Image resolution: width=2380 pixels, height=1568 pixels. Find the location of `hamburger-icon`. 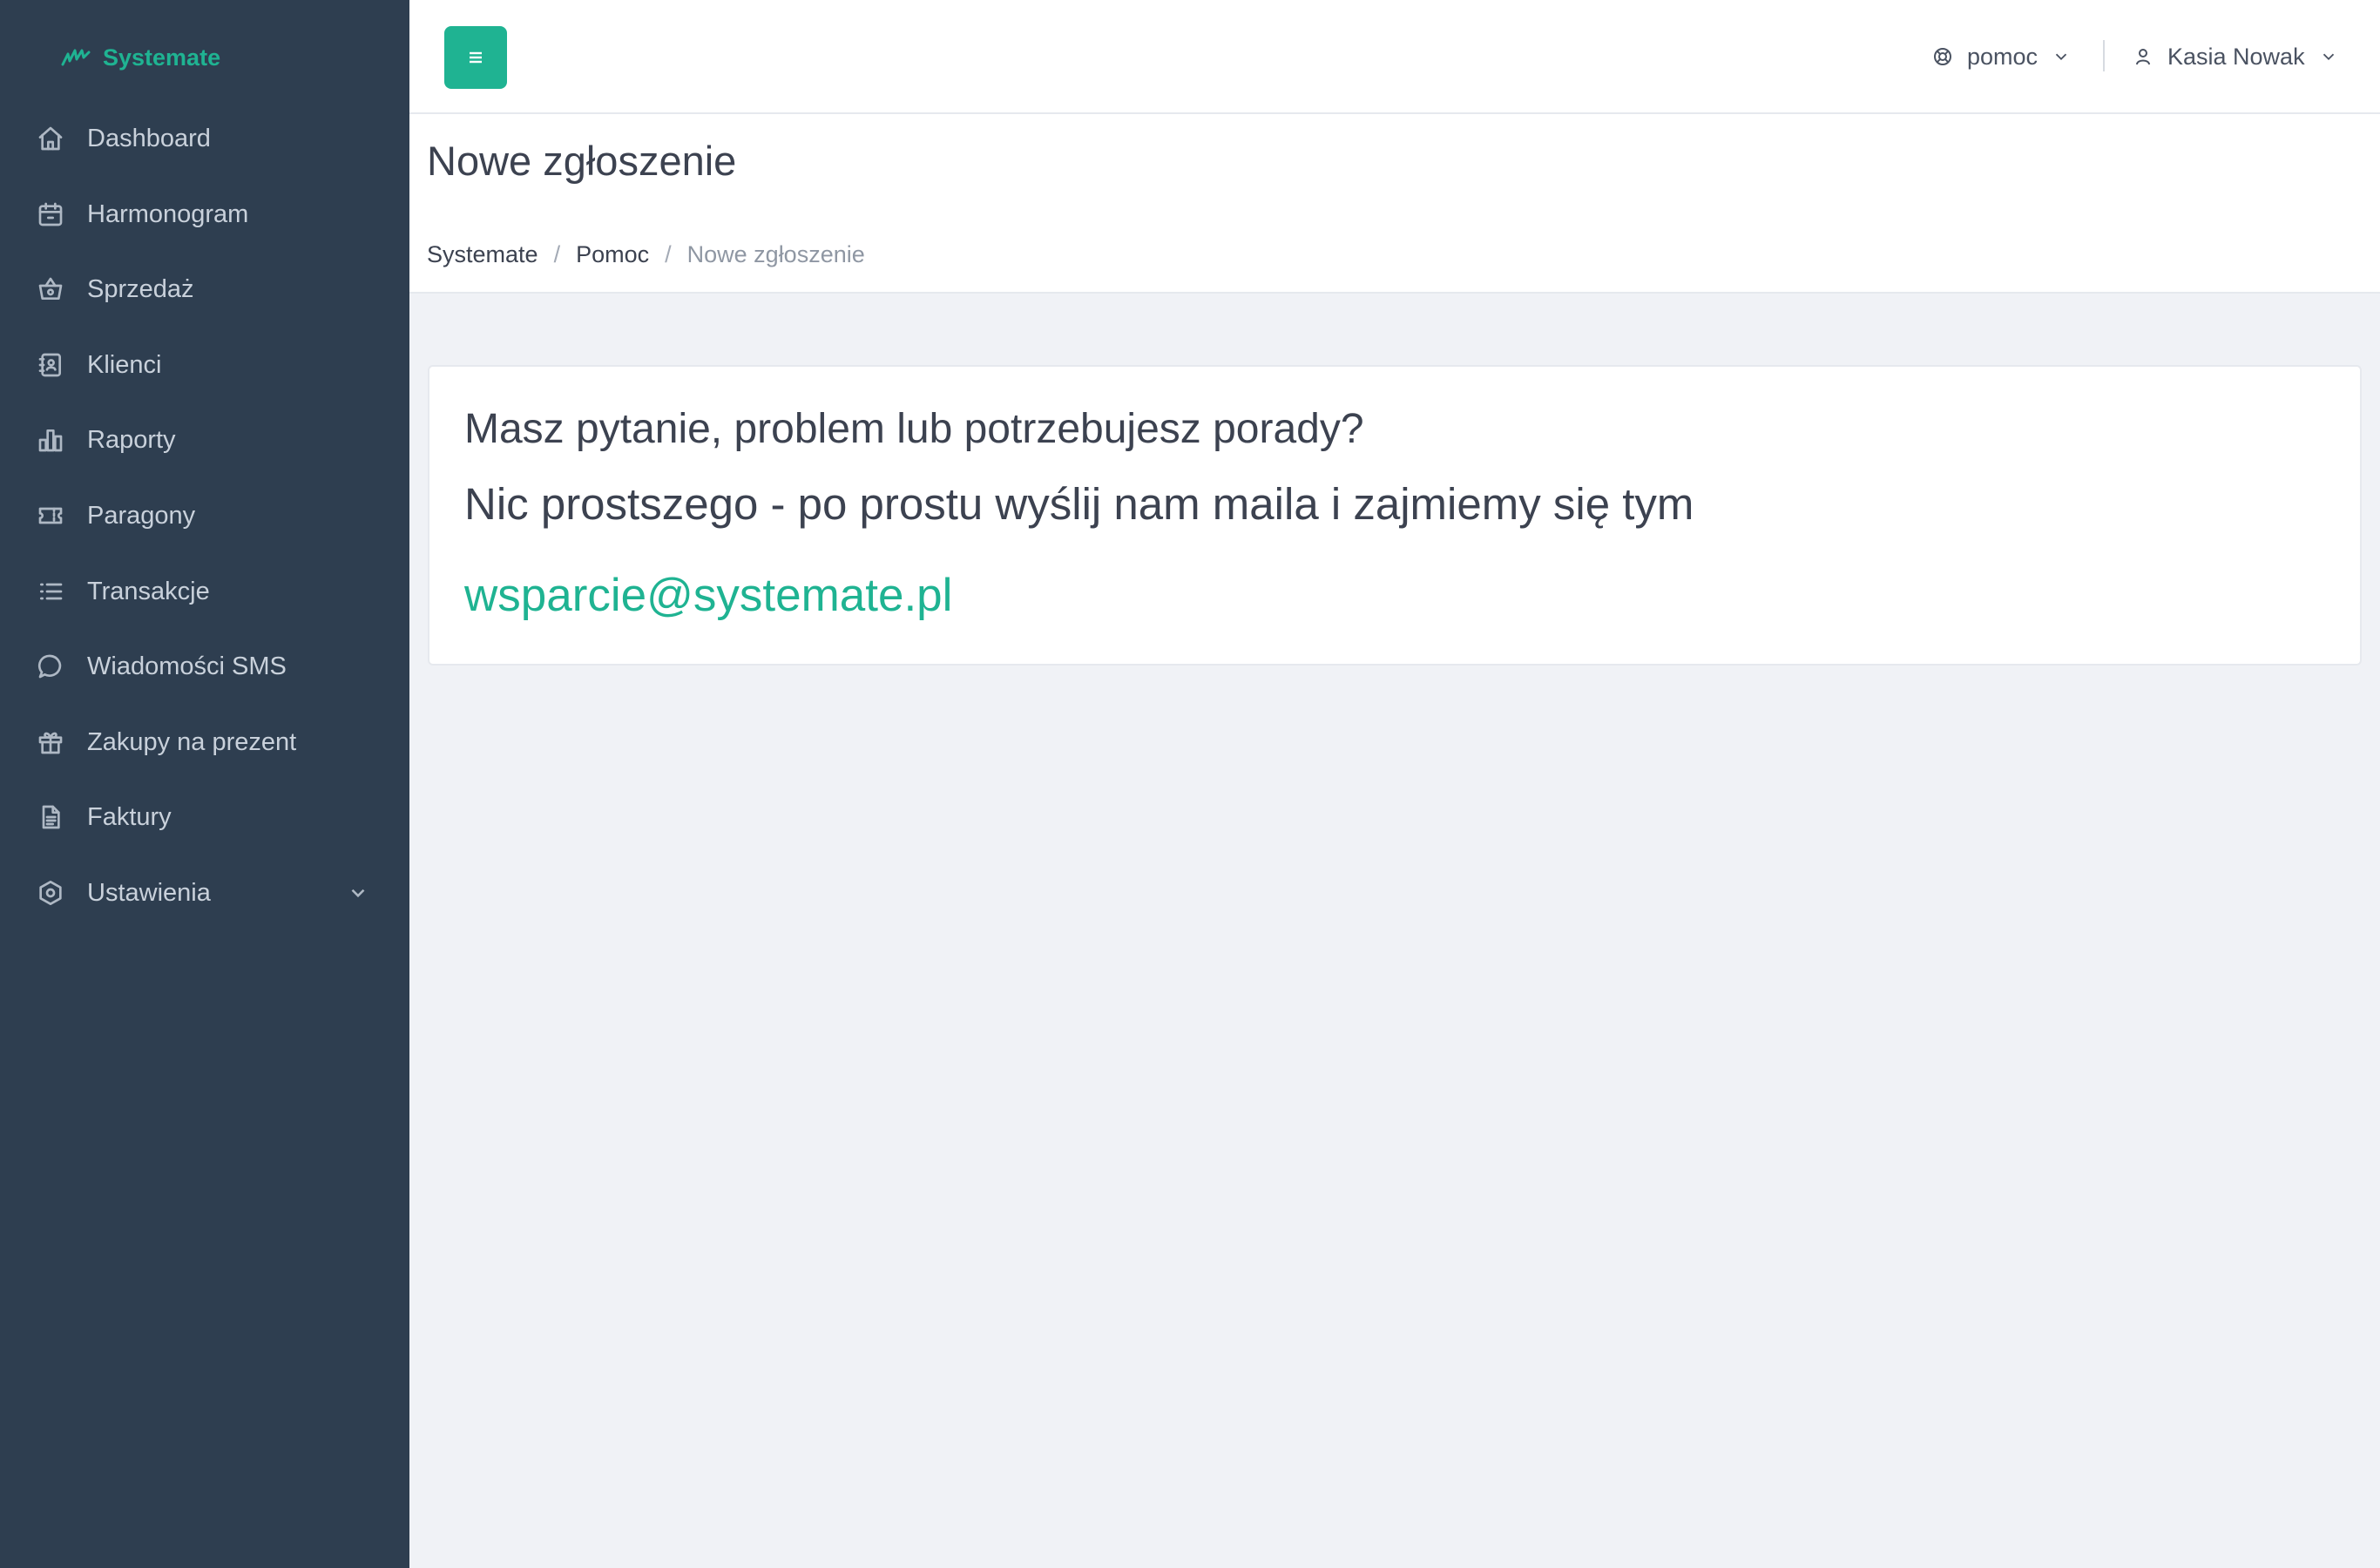

hamburger-icon is located at coordinates (476, 58).